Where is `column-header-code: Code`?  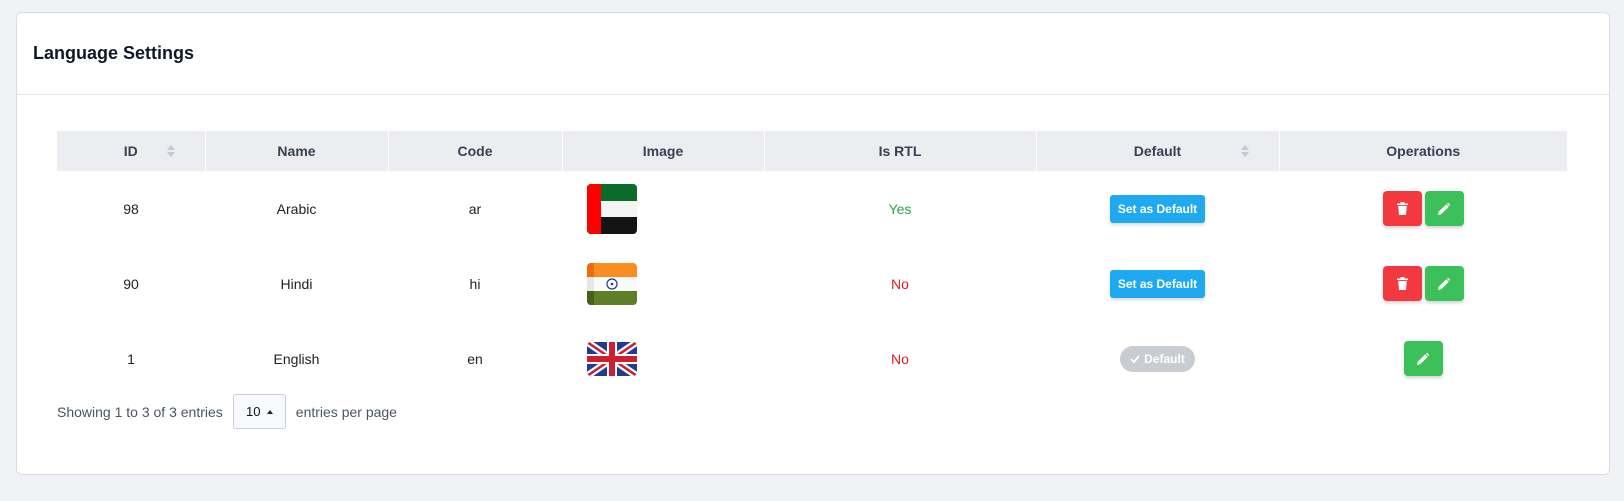 column-header-code: Code is located at coordinates (475, 151).